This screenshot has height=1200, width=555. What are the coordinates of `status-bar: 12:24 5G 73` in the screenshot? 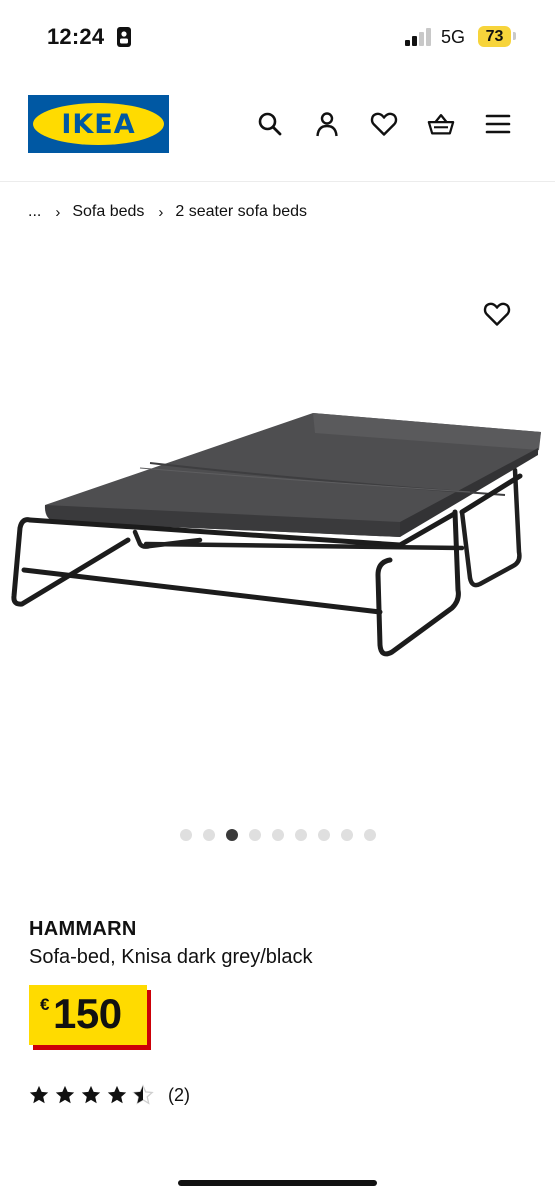 It's located at (277, 35).